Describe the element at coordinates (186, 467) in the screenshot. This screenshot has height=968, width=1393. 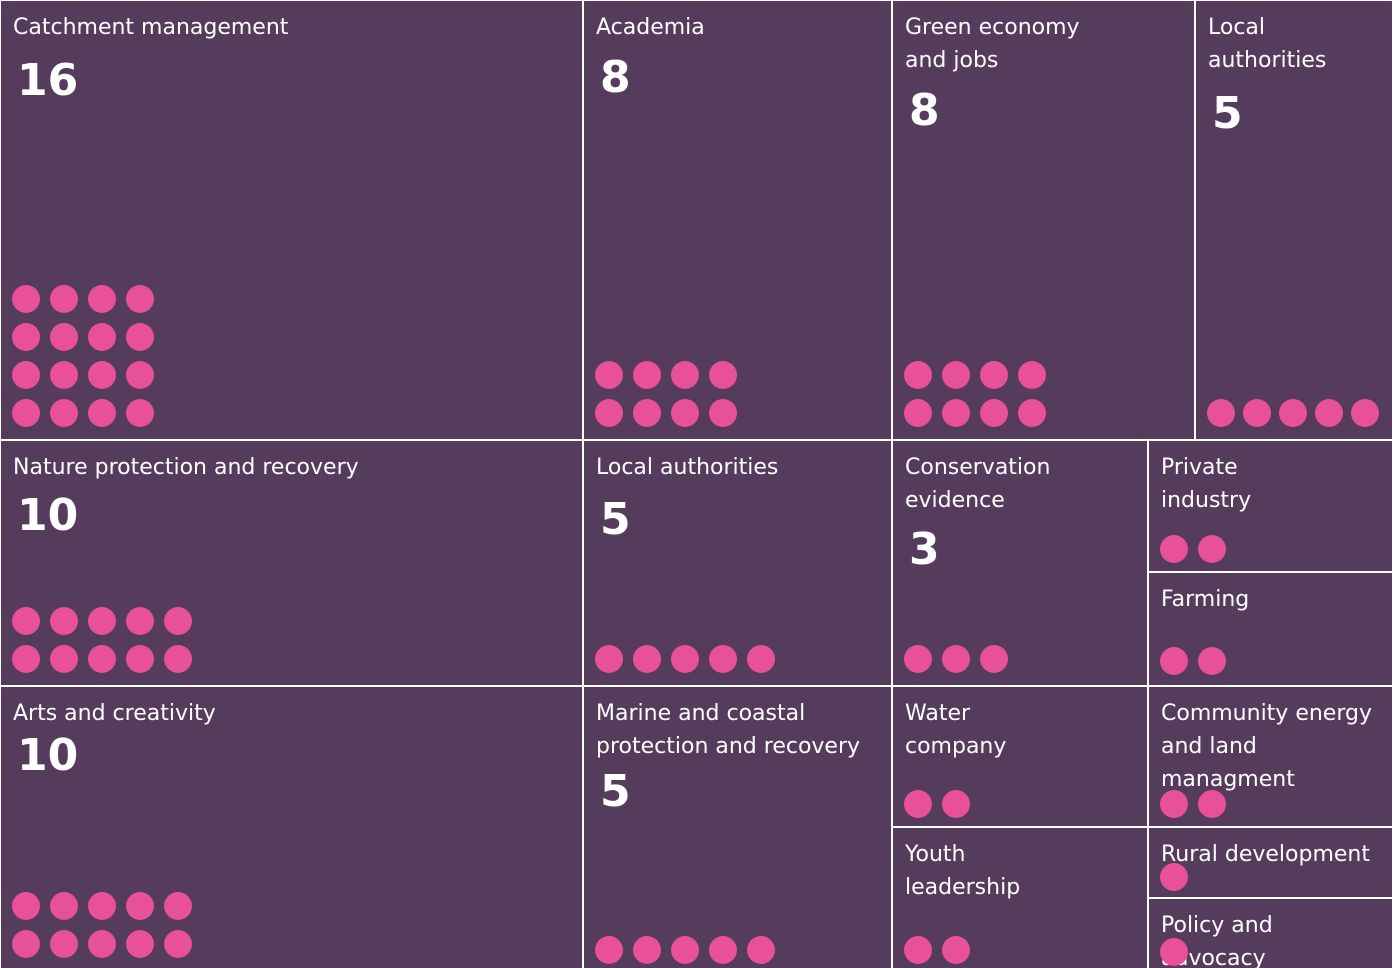
I see `tile-label: Nature protection and recovery` at that location.